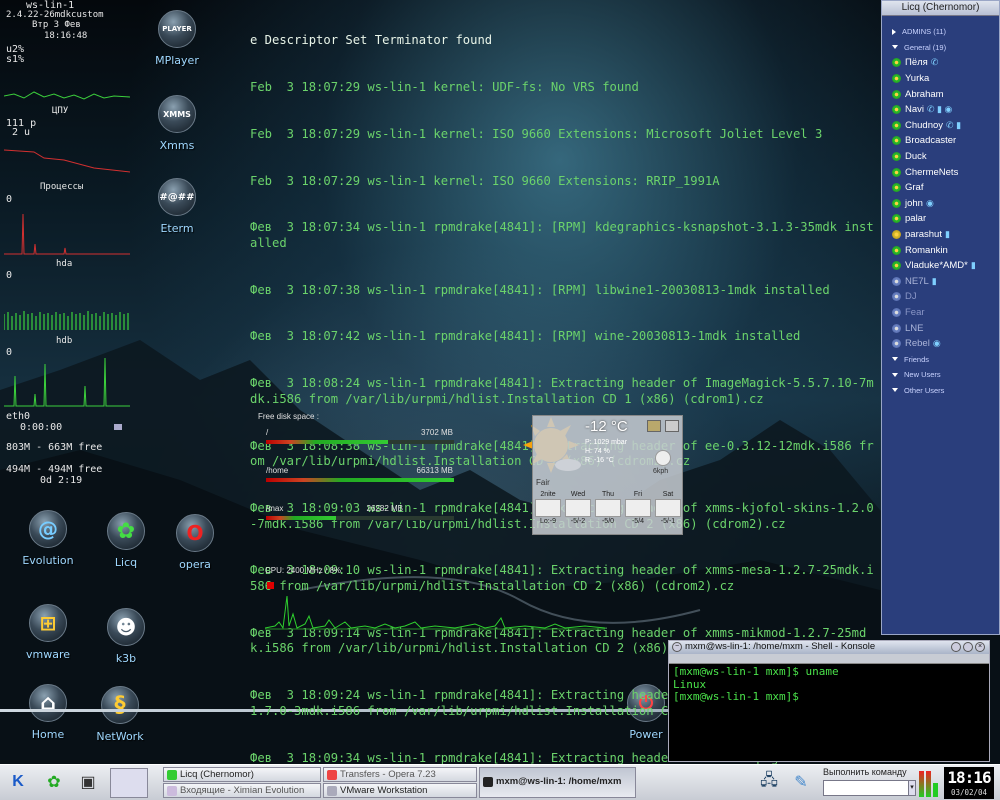  What do you see at coordinates (677, 647) in the screenshot?
I see `window-menu-icon: −` at bounding box center [677, 647].